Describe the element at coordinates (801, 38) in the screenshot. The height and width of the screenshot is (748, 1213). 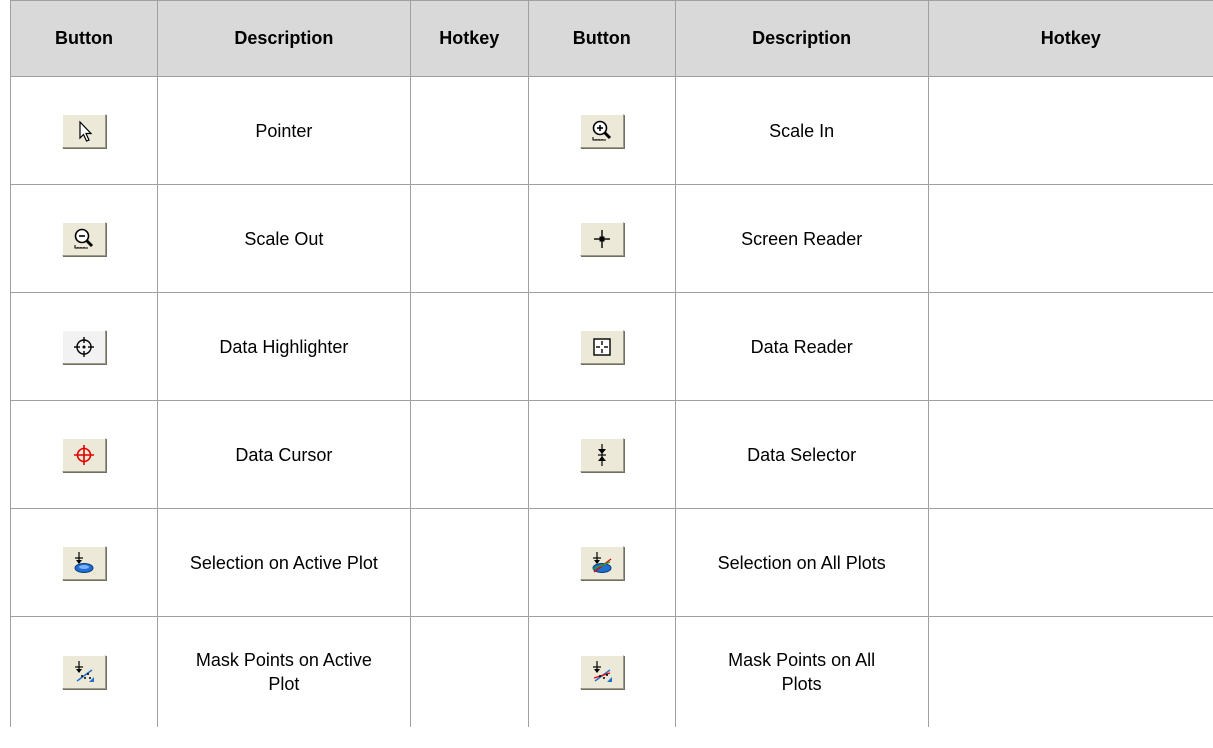
I see `header-description-right: Description` at that location.